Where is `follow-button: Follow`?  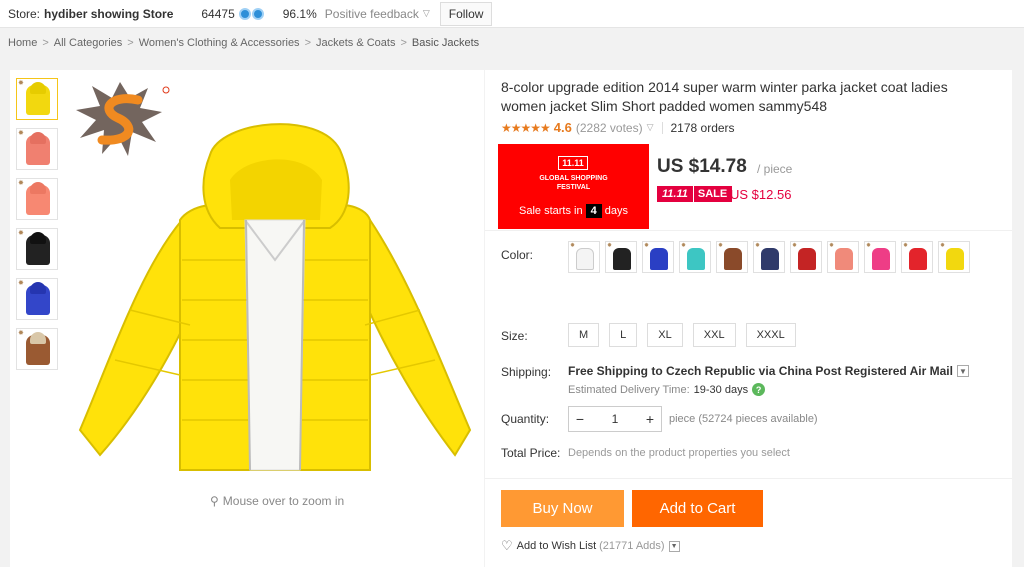 follow-button: Follow is located at coordinates (466, 13).